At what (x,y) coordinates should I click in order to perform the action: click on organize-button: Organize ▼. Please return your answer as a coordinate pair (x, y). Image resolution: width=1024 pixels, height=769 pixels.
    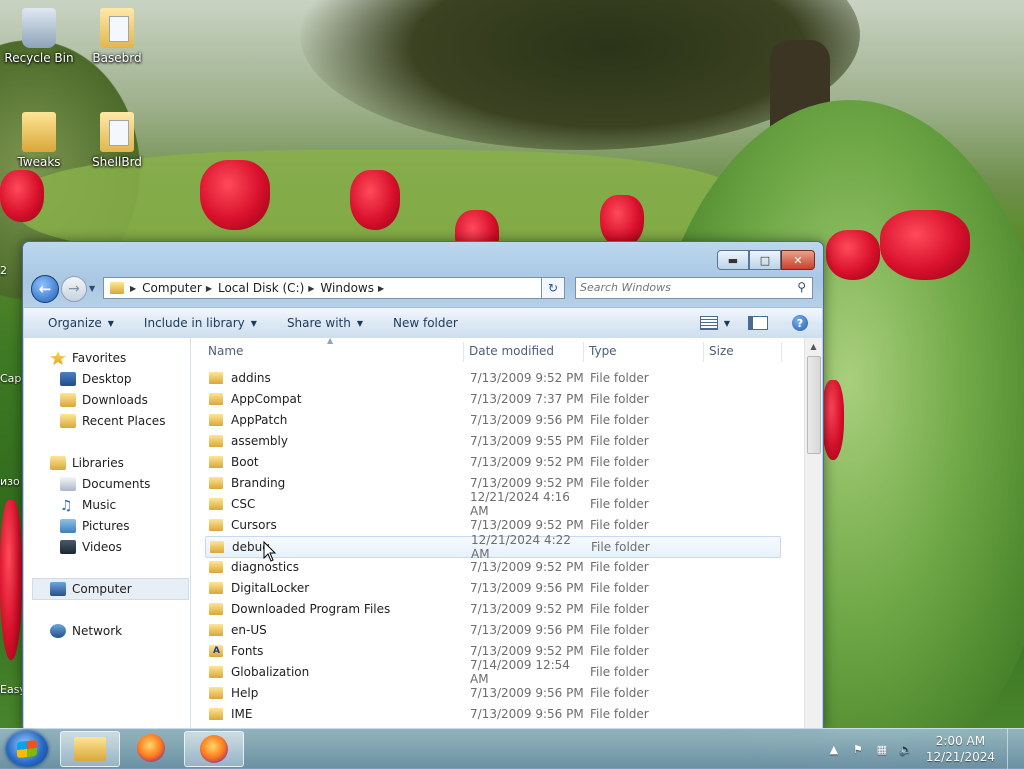
    Looking at the image, I should click on (81, 323).